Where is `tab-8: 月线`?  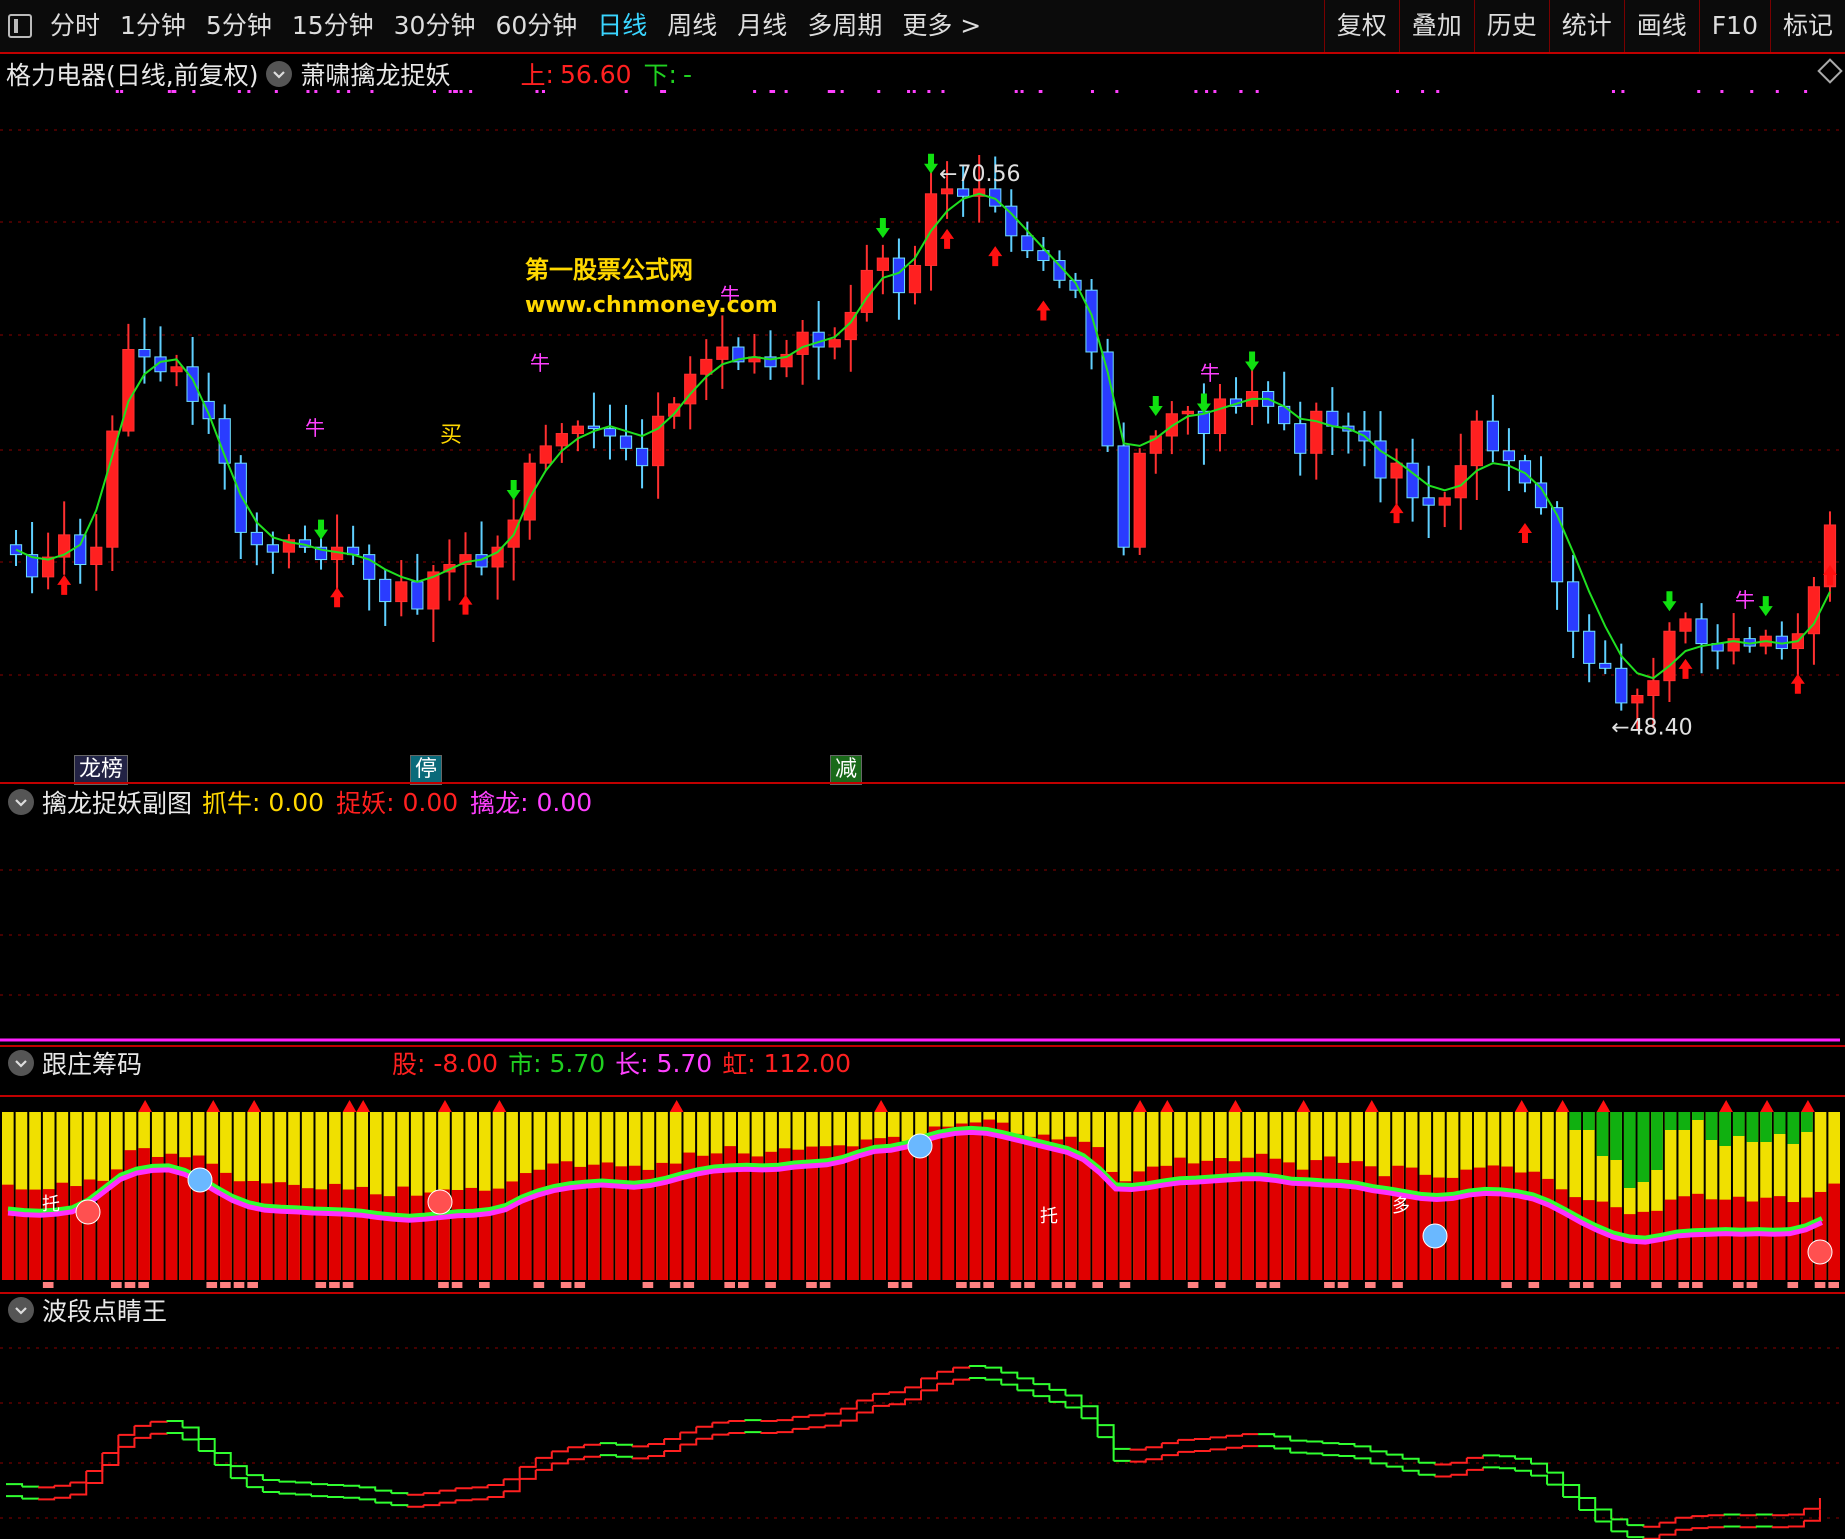 tab-8: 月线 is located at coordinates (762, 26).